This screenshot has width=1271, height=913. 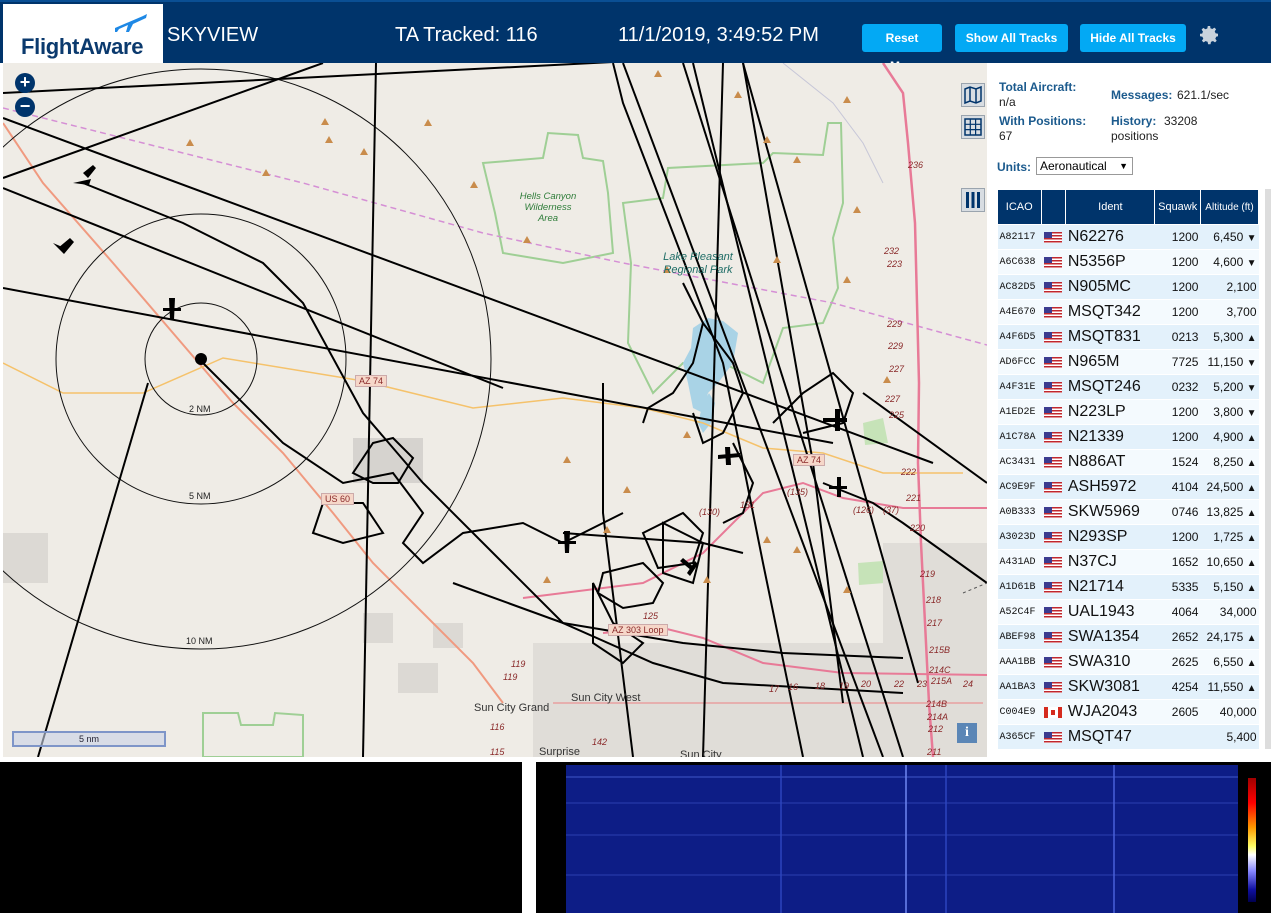 What do you see at coordinates (1128, 537) in the screenshot?
I see `table-row: A3023D N293SP 1200 1,725 ▲` at bounding box center [1128, 537].